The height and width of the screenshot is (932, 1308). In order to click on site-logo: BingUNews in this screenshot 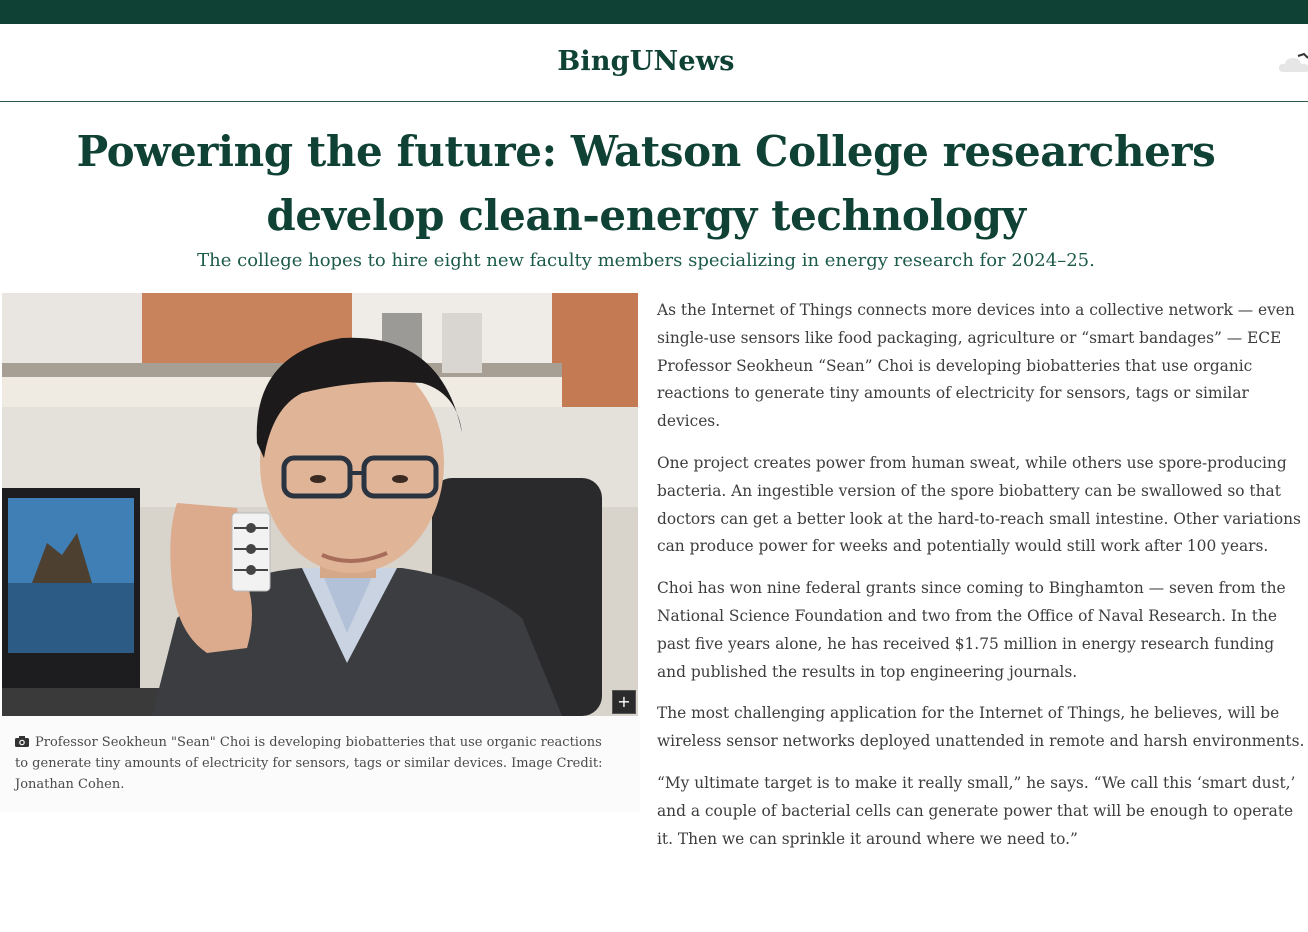, I will do `click(646, 61)`.